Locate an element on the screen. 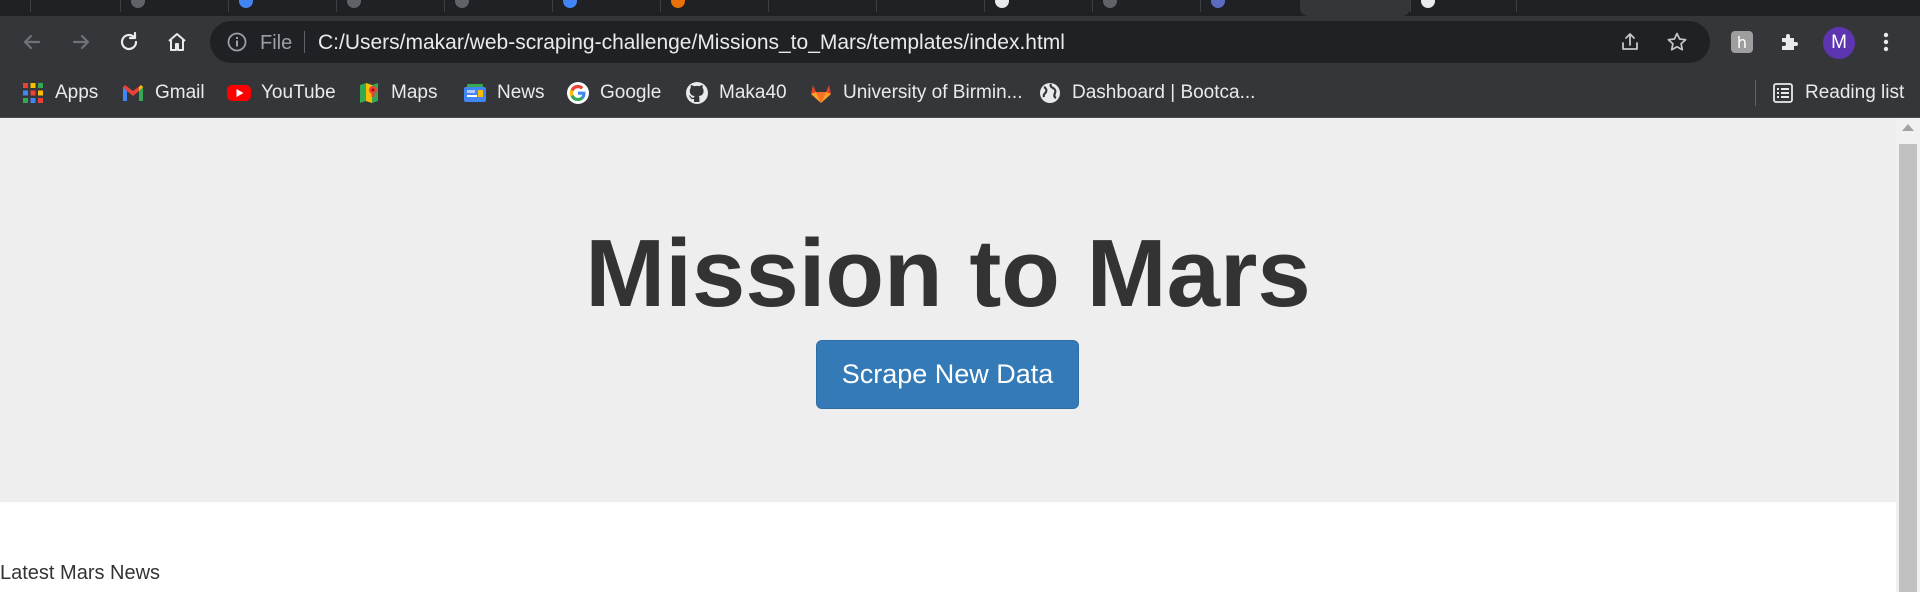  forward-button is located at coordinates (81, 42).